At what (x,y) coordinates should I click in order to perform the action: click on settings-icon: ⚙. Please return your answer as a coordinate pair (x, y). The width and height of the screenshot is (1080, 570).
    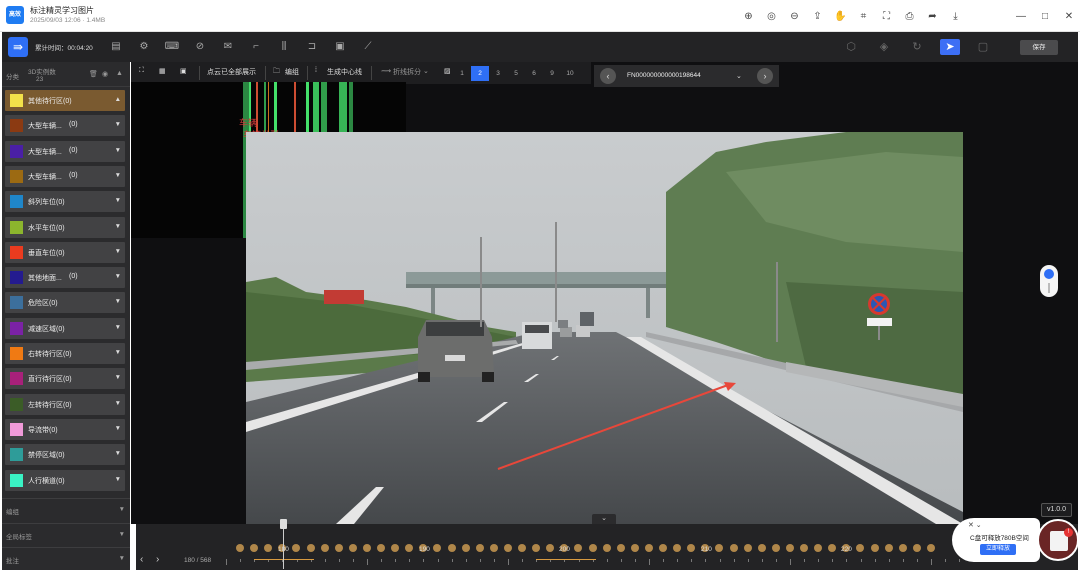
    Looking at the image, I should click on (144, 47).